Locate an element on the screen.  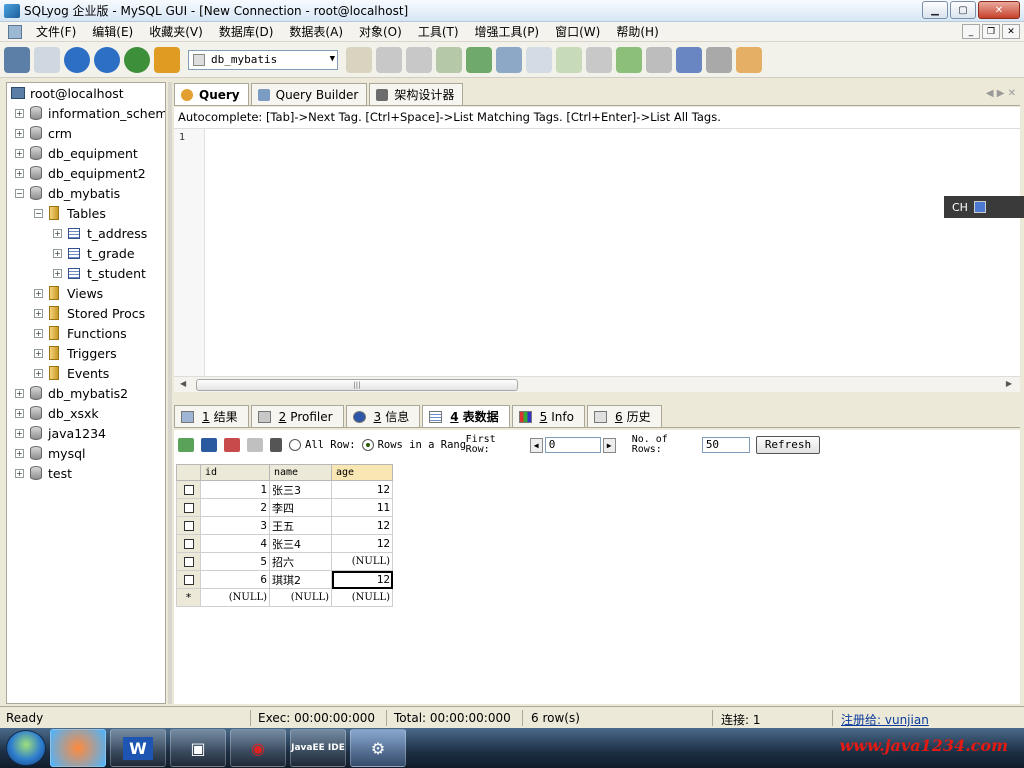
minimize-button: ▁ is located at coordinates (935, 10).